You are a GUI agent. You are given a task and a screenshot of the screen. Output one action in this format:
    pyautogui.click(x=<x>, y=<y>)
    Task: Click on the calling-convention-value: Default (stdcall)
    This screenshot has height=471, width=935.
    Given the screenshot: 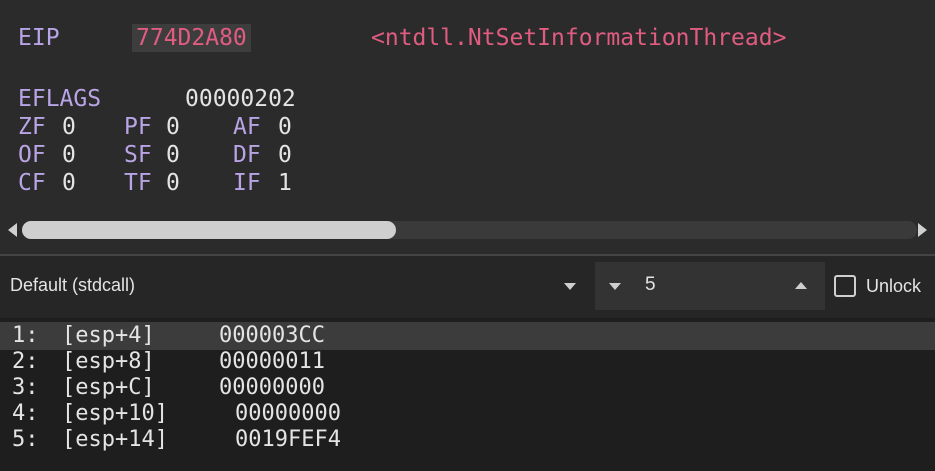 What is the action you would take?
    pyautogui.click(x=73, y=285)
    